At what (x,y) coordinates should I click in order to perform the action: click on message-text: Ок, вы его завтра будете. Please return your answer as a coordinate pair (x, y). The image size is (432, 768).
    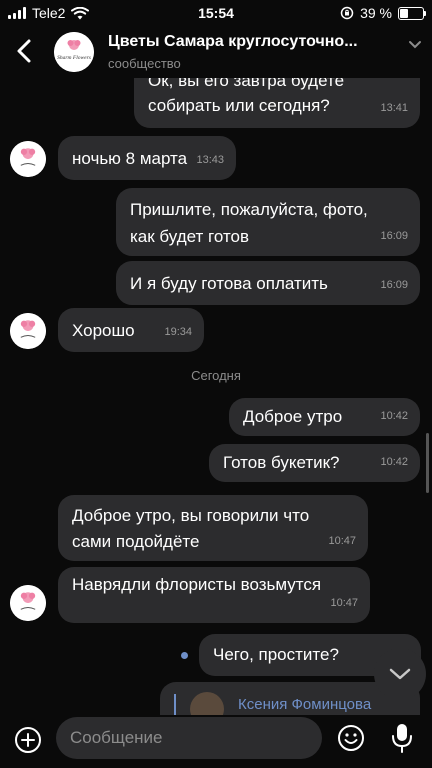
    Looking at the image, I should click on (246, 84).